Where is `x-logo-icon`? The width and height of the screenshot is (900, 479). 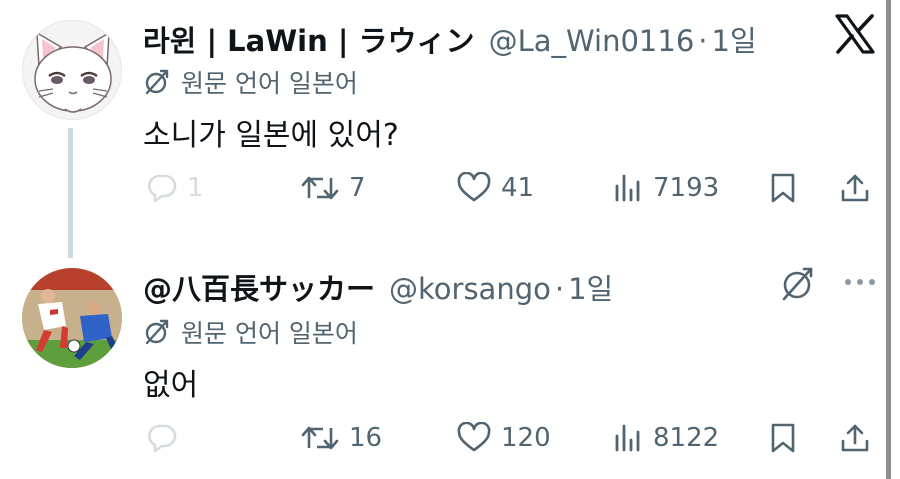 x-logo-icon is located at coordinates (855, 34).